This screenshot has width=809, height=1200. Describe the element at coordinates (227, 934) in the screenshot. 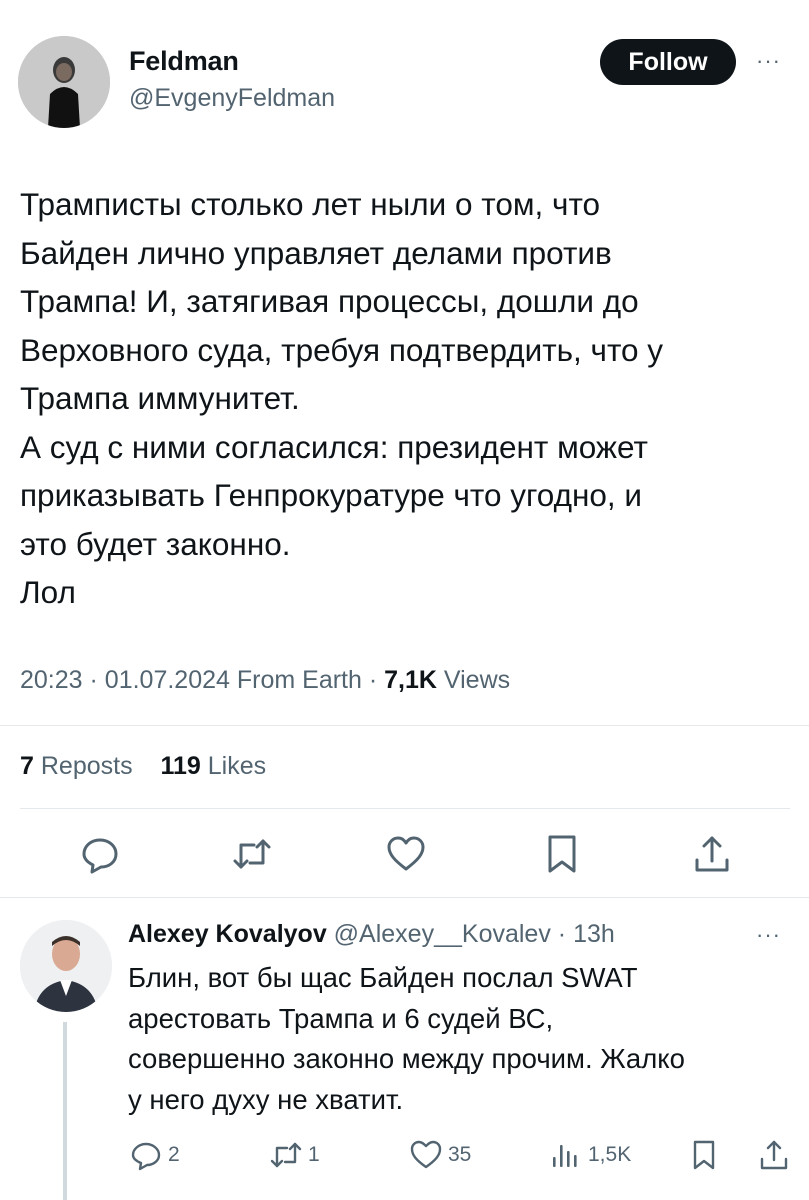

I see `reply-author-name: Alexey Kovalyov` at that location.